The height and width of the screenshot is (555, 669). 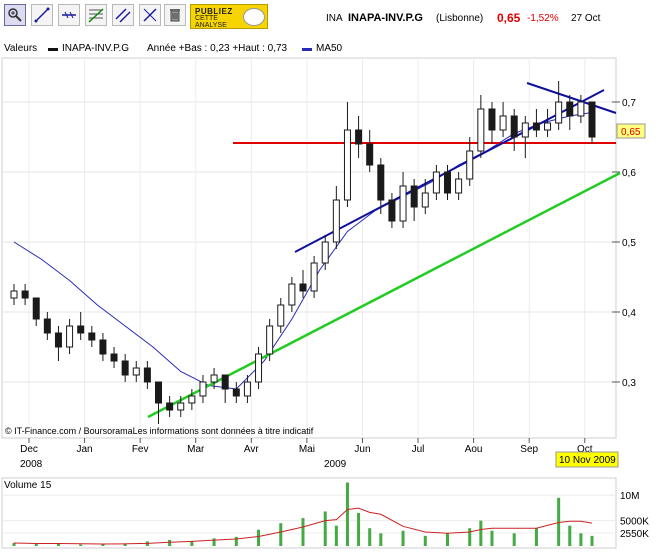 I want to click on volume-y-axis: 10M 5000K2550K, so click(x=634, y=515).